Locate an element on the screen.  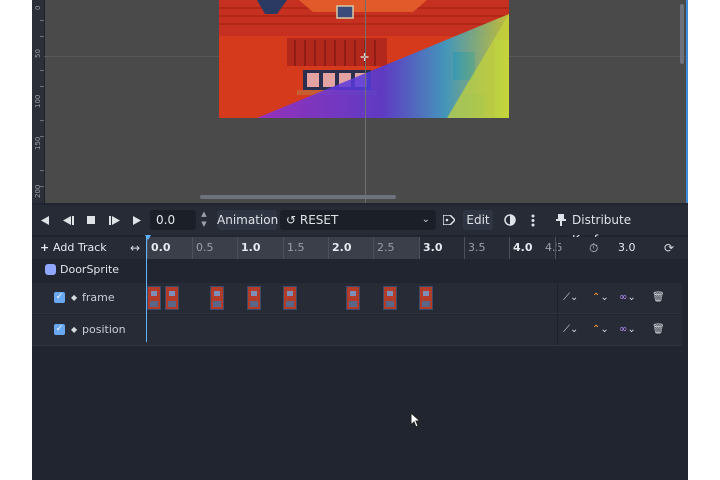
time-input: 0.0 is located at coordinates (173, 220).